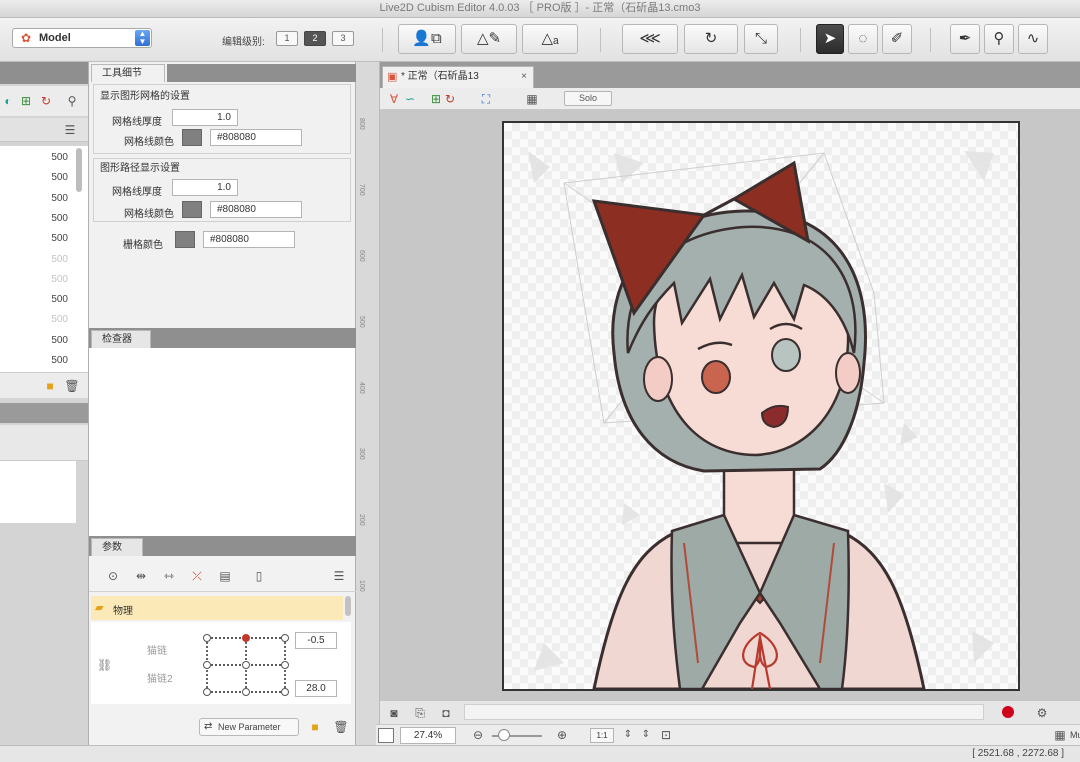  Describe the element at coordinates (420, 713) in the screenshot. I see `clip-icon: ⎘` at that location.